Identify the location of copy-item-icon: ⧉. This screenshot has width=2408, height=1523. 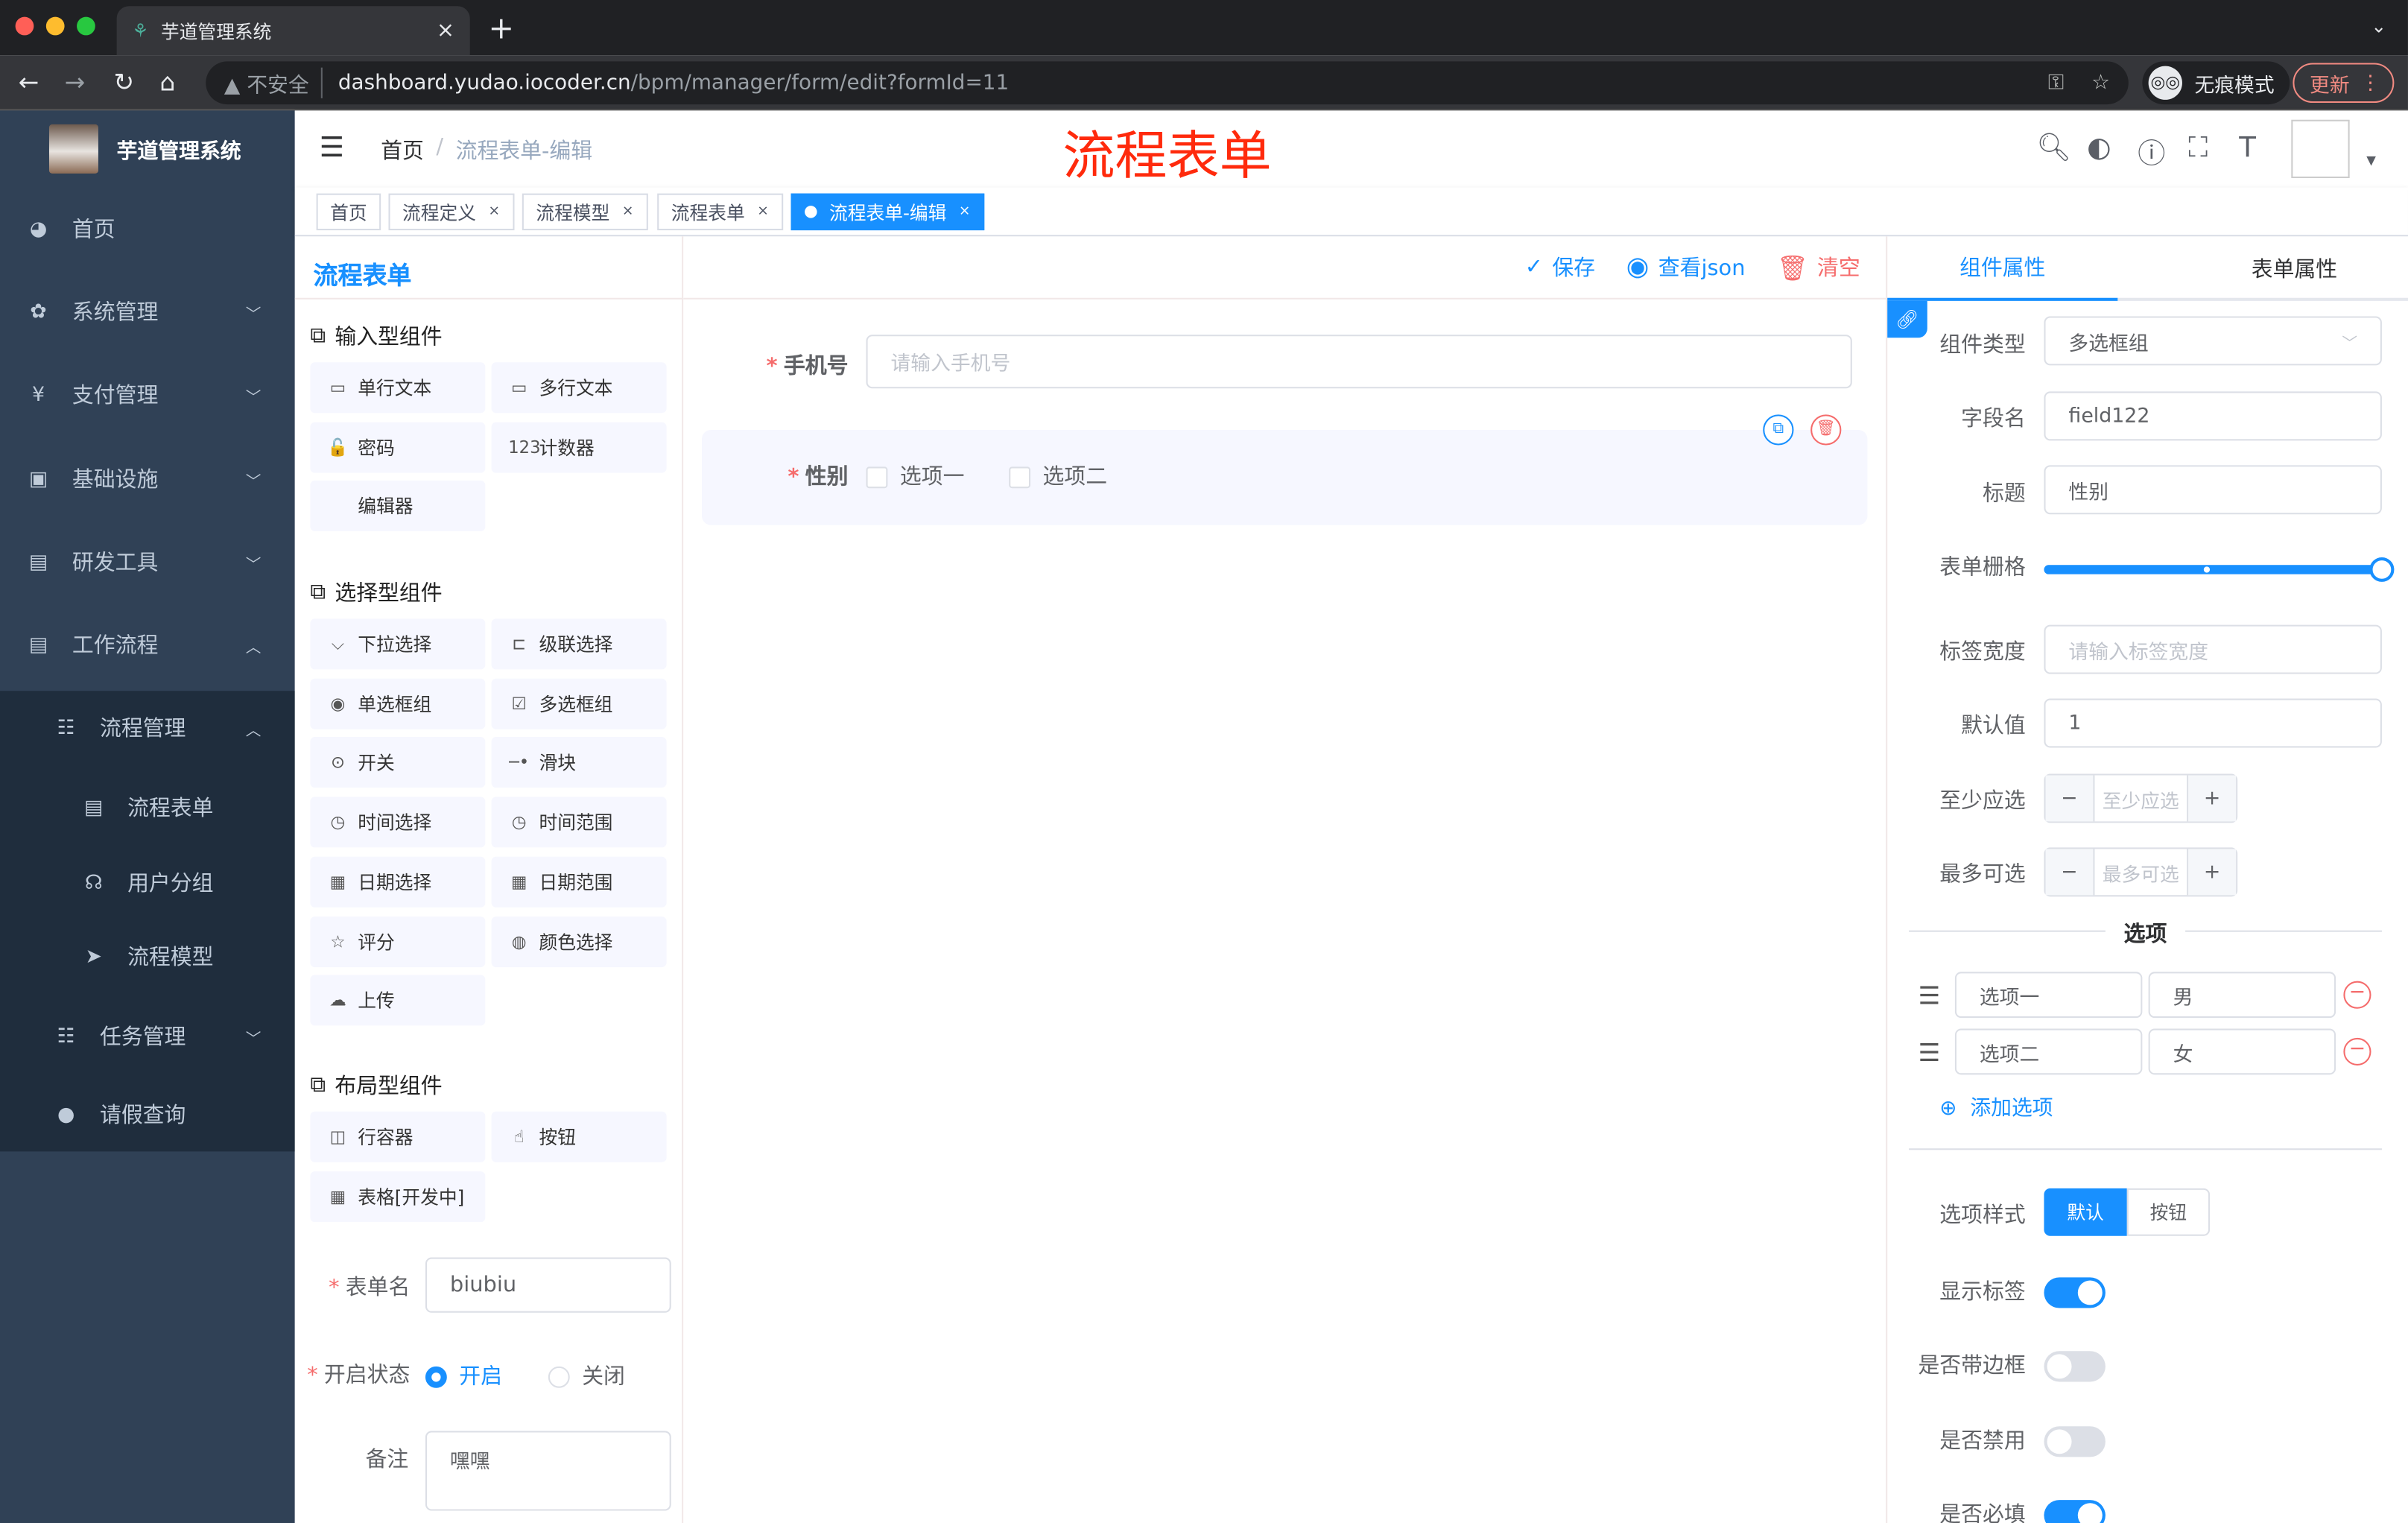
(1778, 430).